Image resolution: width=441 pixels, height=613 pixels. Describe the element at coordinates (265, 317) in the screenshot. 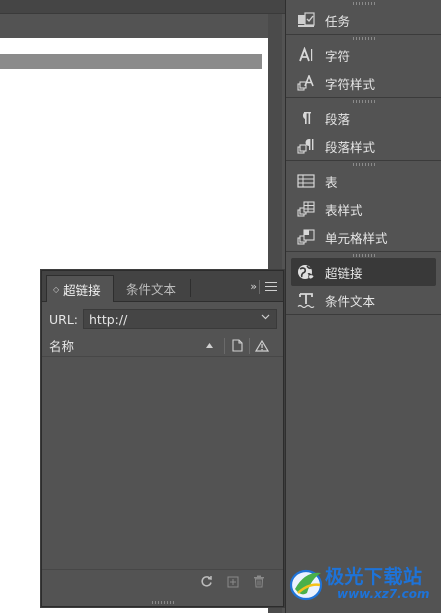

I see `chevron-down-icon` at that location.